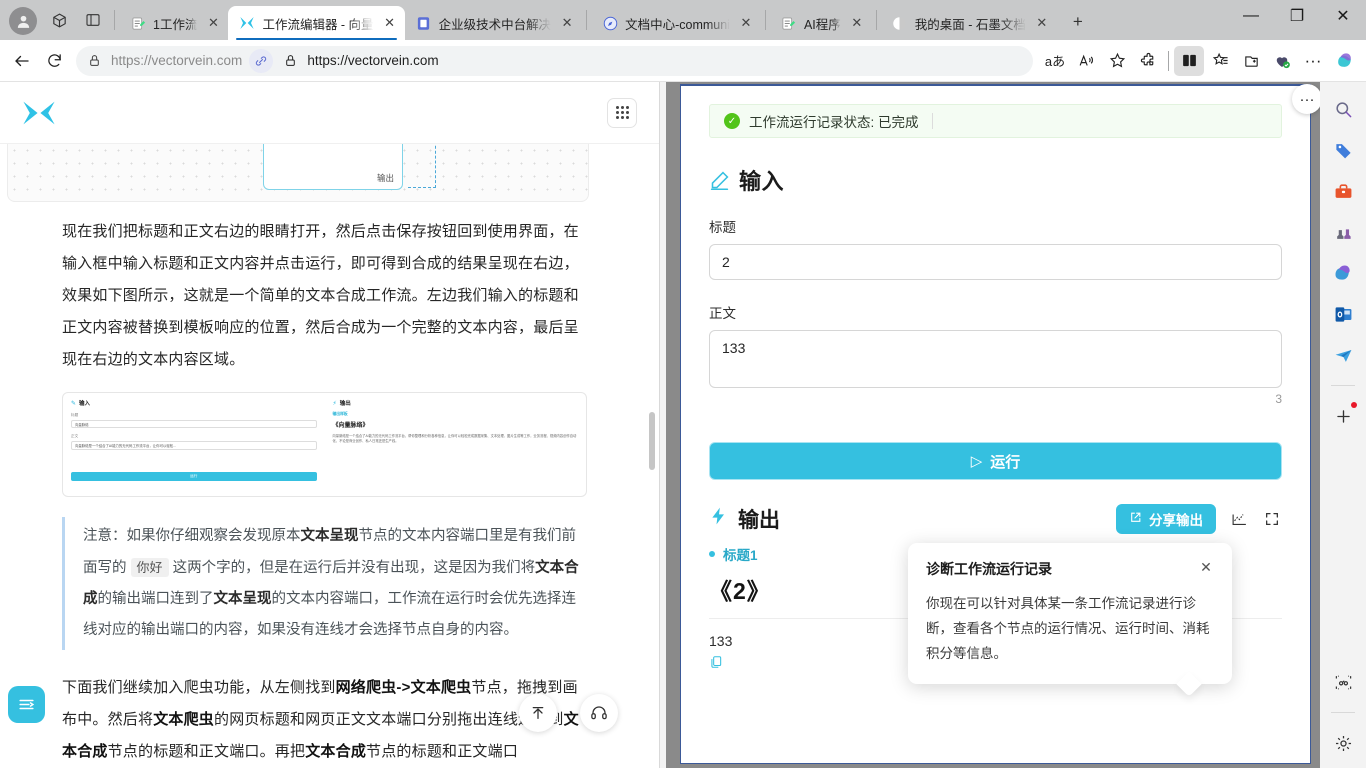 This screenshot has width=1366, height=768. I want to click on extensions-icon, so click(1148, 61).